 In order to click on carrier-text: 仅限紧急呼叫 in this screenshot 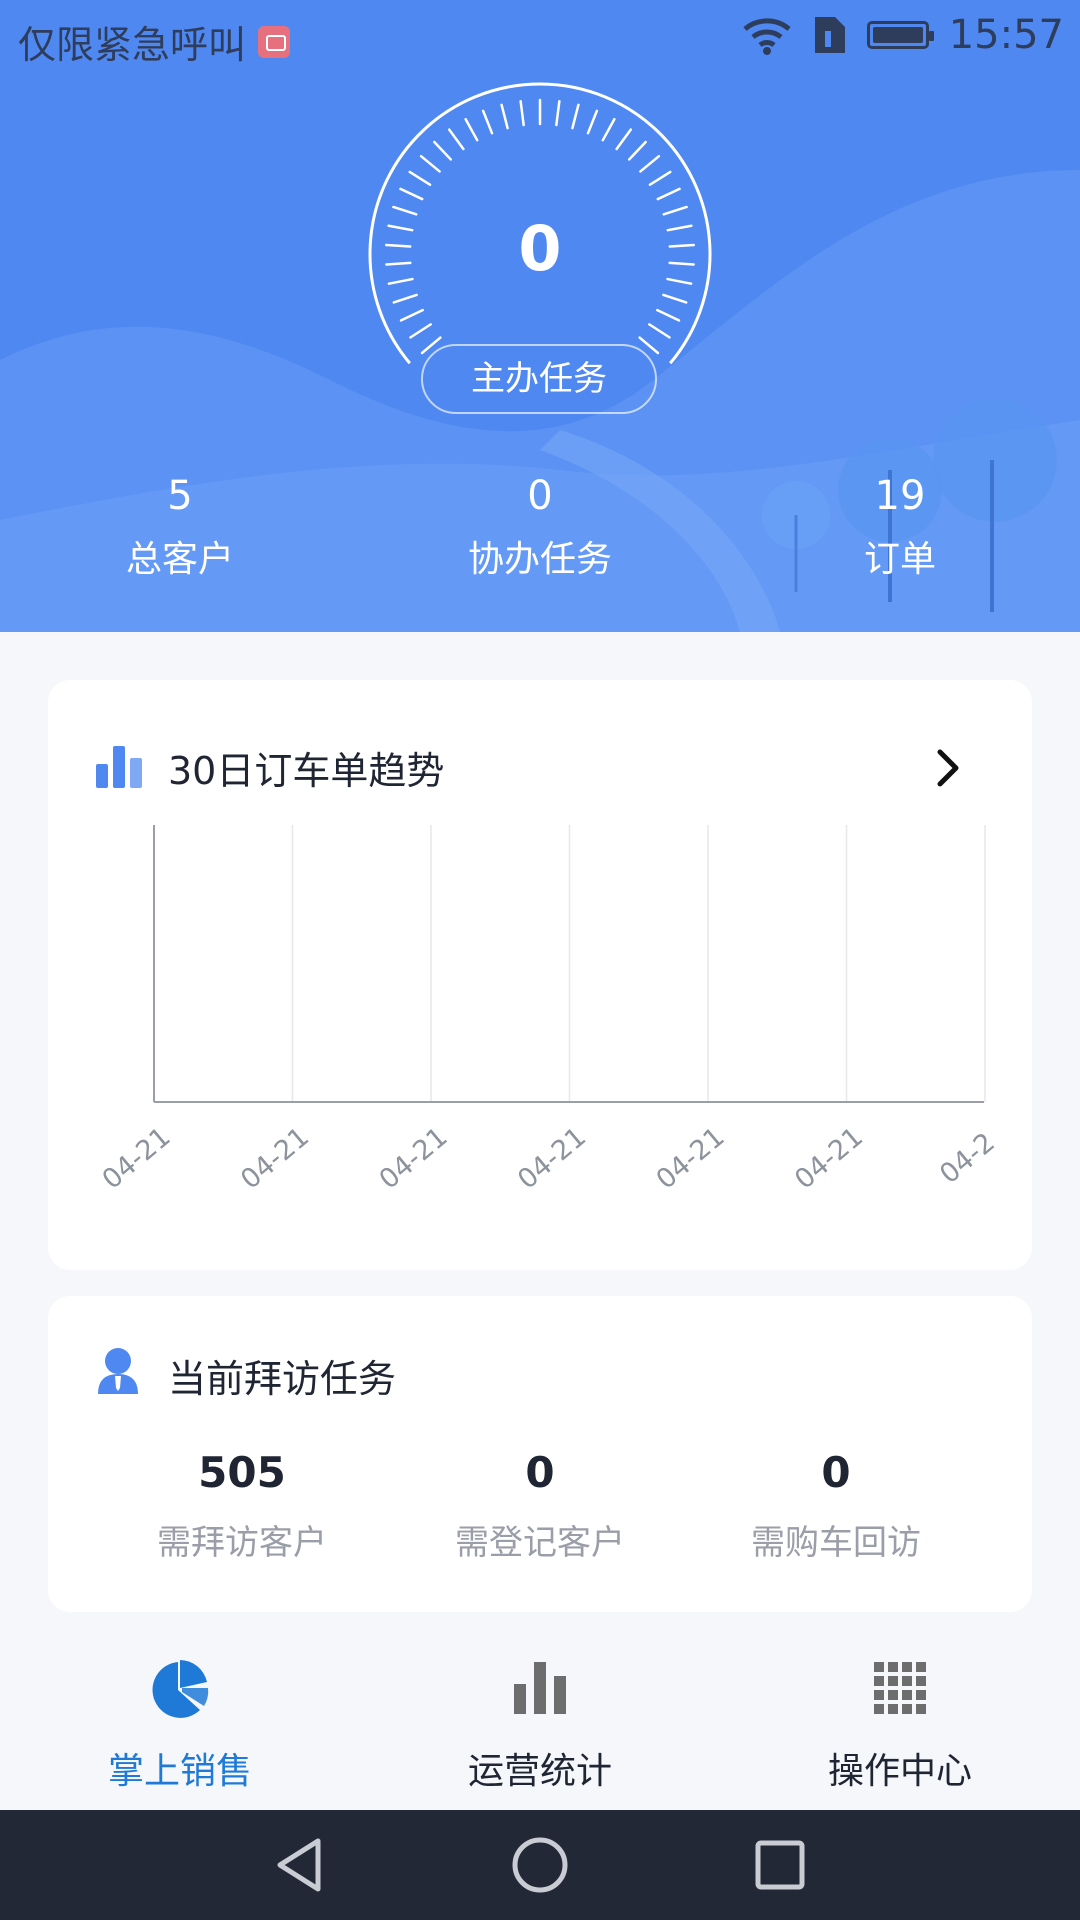, I will do `click(132, 45)`.